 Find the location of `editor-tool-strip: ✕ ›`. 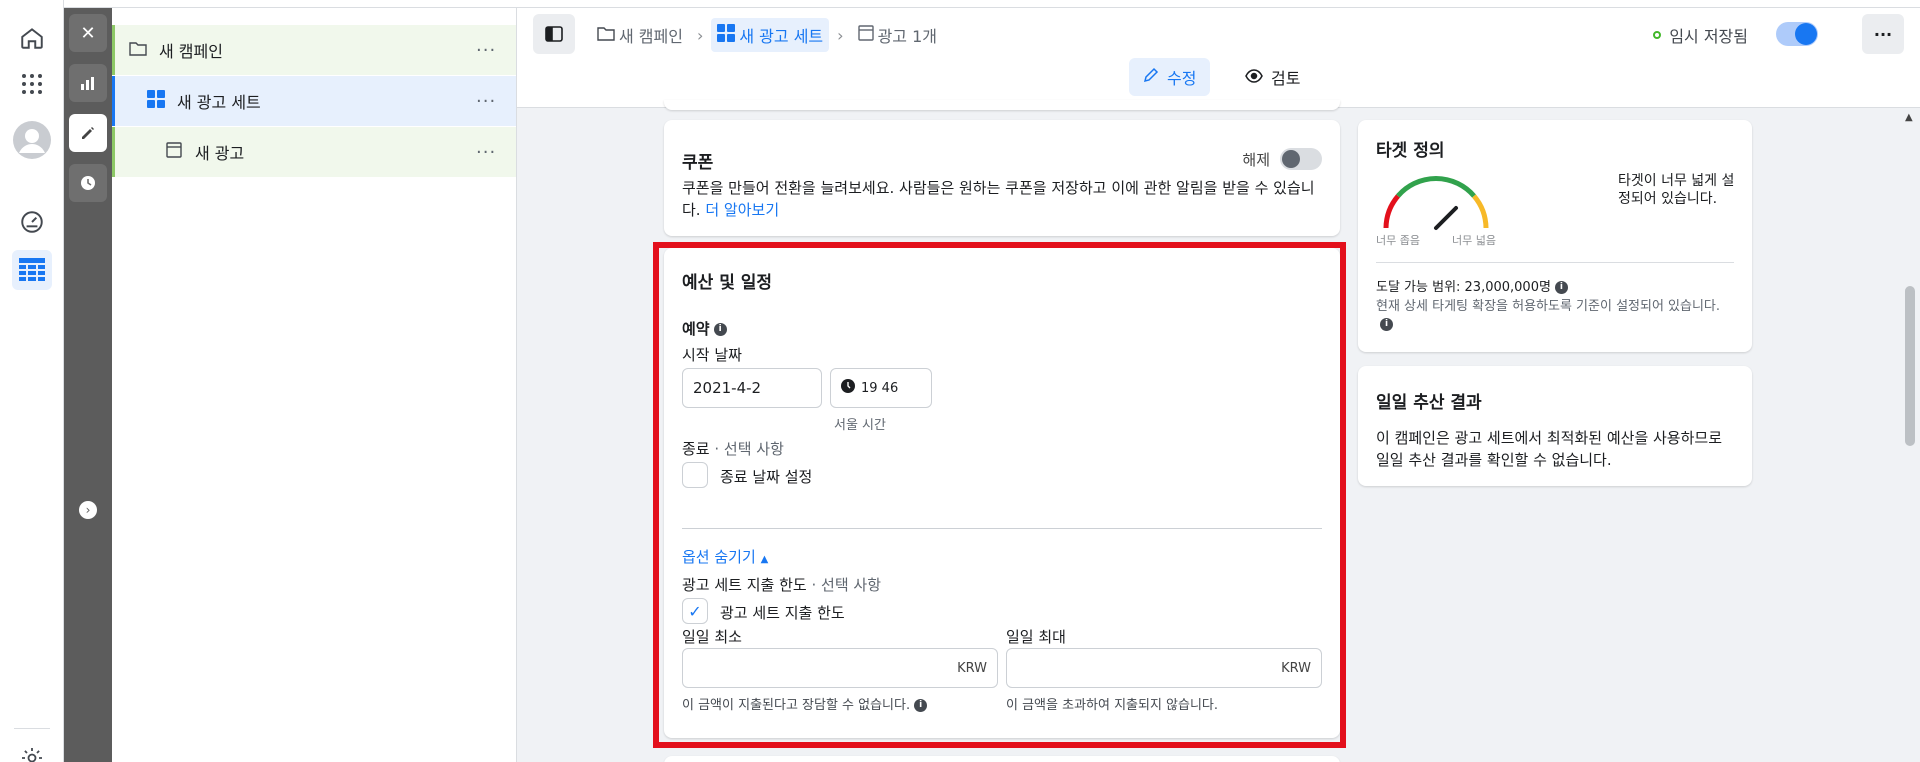

editor-tool-strip: ✕ › is located at coordinates (88, 385).